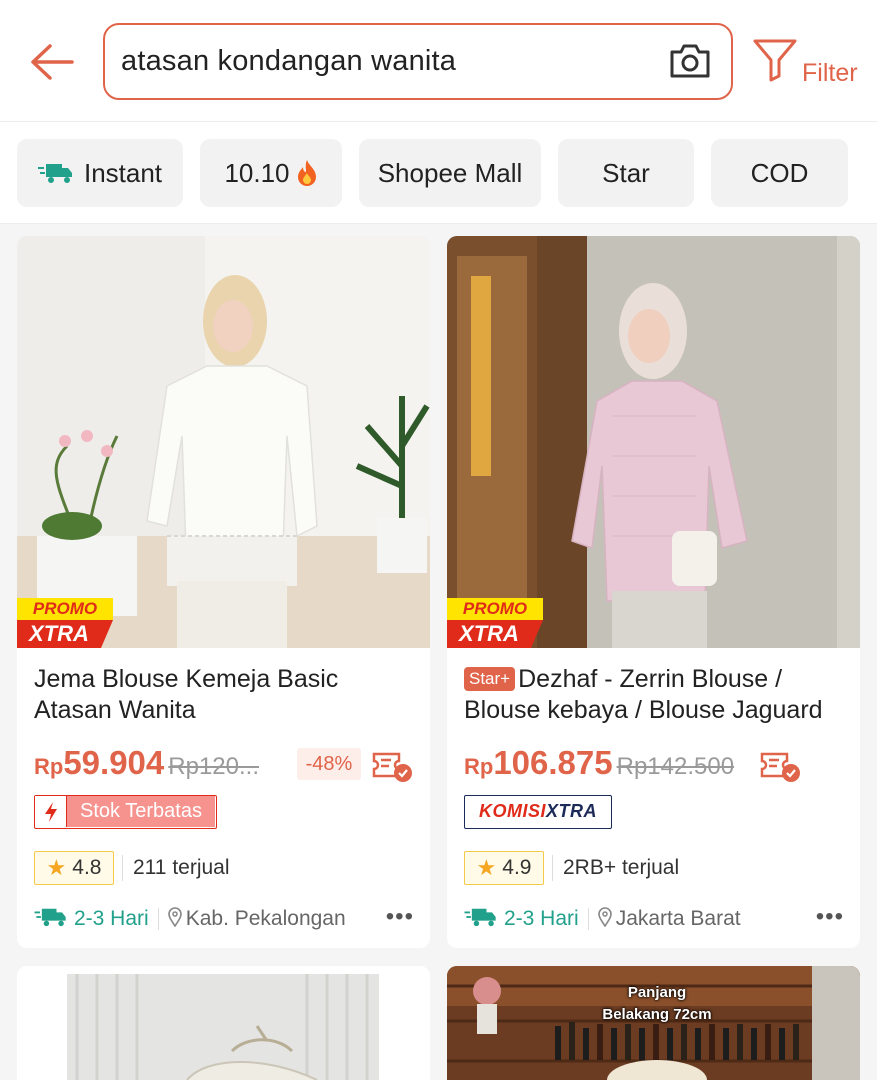  I want to click on product-card, so click(223, 1023).